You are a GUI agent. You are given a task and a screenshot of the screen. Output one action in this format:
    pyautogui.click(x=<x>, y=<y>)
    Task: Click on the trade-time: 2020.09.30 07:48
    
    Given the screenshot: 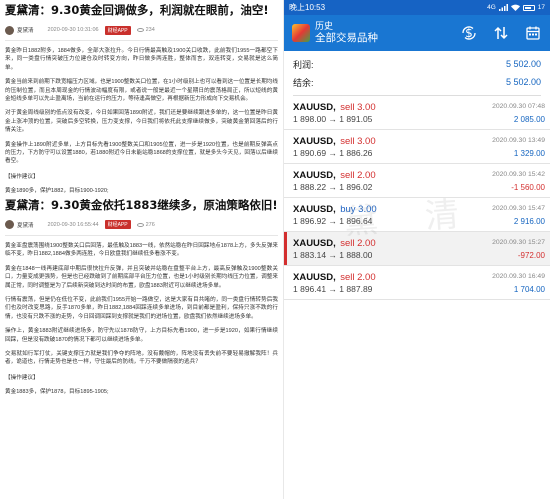 What is the action you would take?
    pyautogui.click(x=518, y=106)
    